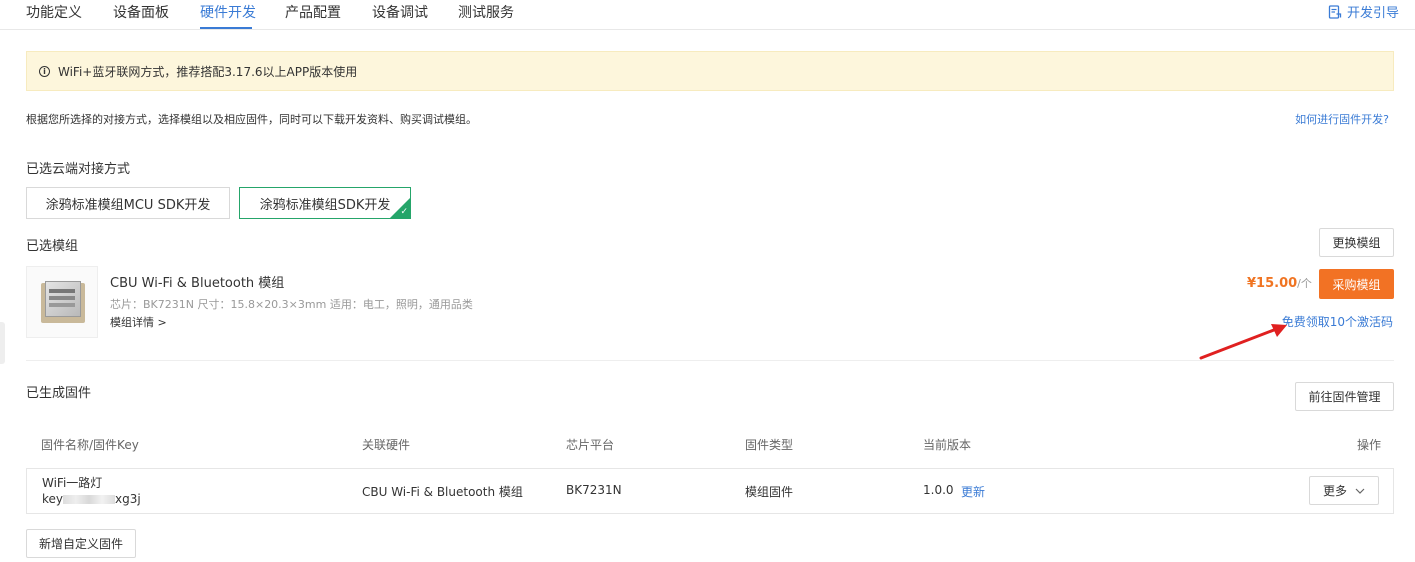 The width and height of the screenshot is (1415, 562). Describe the element at coordinates (81, 543) in the screenshot. I see `add-custom-firmware-button: 新增自定义固件` at that location.